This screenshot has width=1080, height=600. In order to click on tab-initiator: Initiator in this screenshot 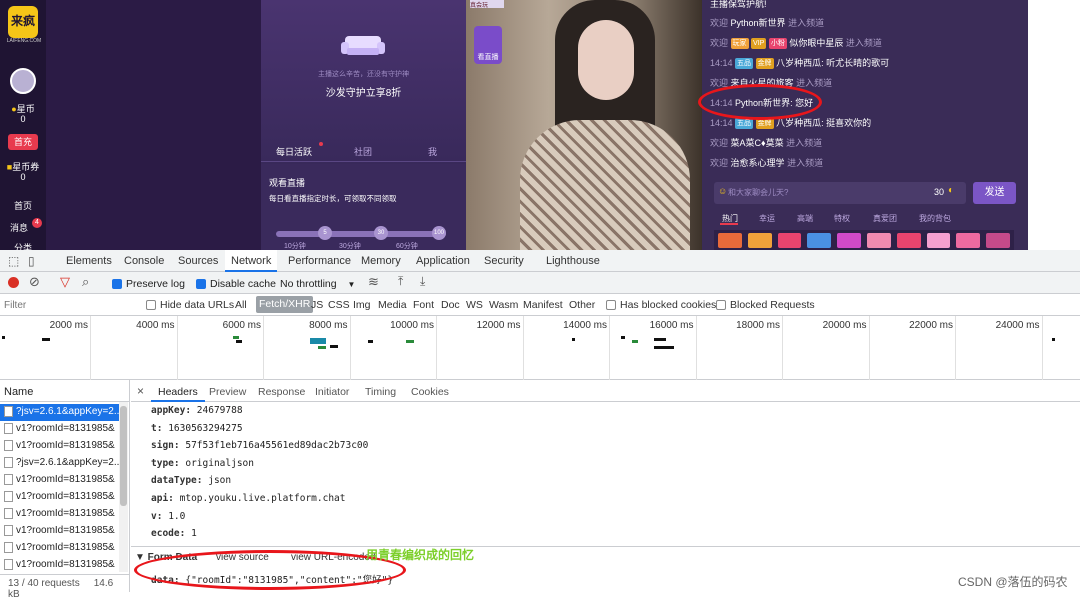, I will do `click(332, 392)`.